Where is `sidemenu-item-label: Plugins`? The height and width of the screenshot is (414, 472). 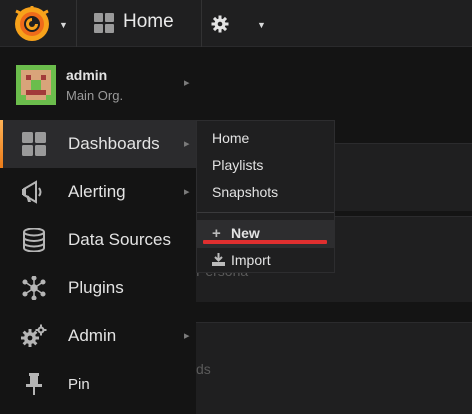 sidemenu-item-label: Plugins is located at coordinates (96, 287).